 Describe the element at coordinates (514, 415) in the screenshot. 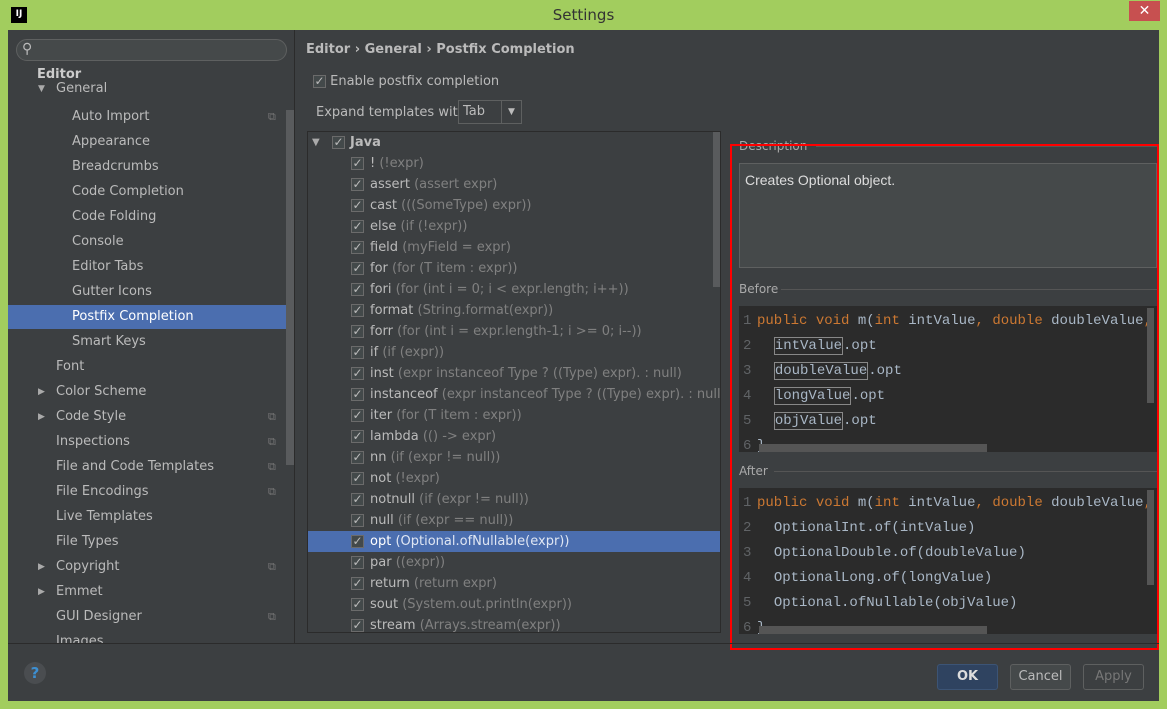

I see `template-row: ✓ iter (for (T item : expr))` at that location.